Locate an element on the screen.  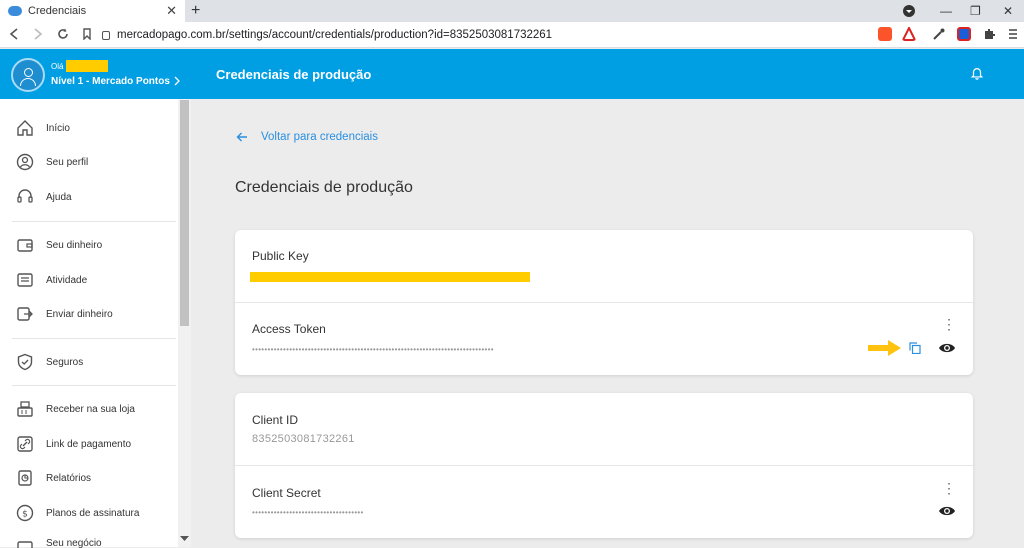
minimize-button: — is located at coordinates (946, 11).